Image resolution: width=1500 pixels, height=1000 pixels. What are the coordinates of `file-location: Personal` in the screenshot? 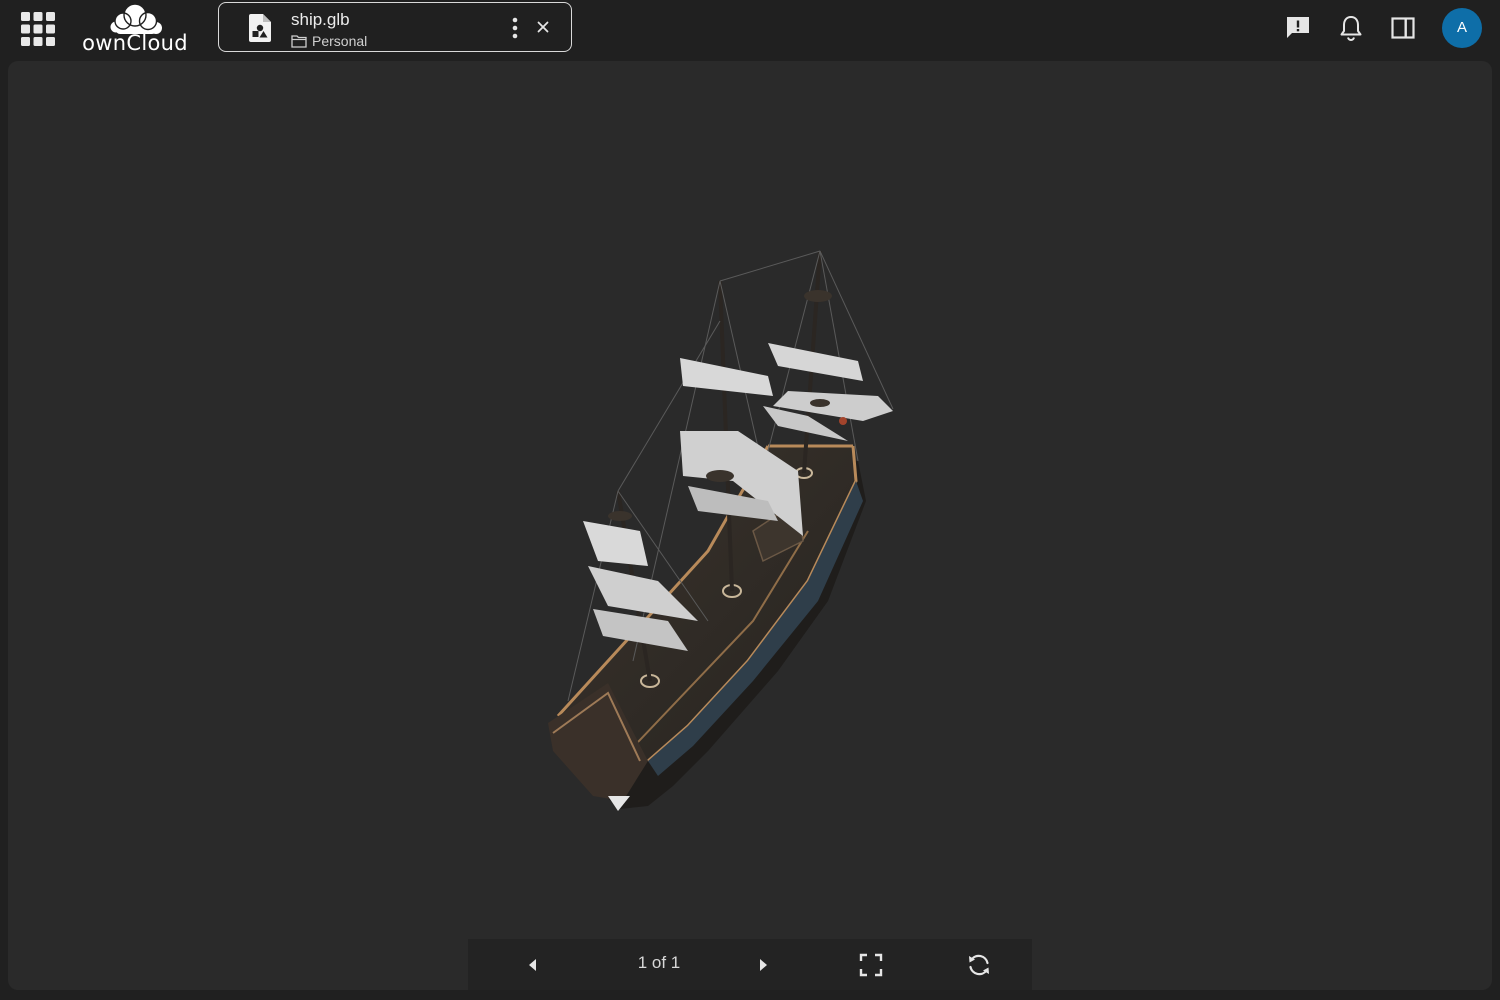 It's located at (329, 41).